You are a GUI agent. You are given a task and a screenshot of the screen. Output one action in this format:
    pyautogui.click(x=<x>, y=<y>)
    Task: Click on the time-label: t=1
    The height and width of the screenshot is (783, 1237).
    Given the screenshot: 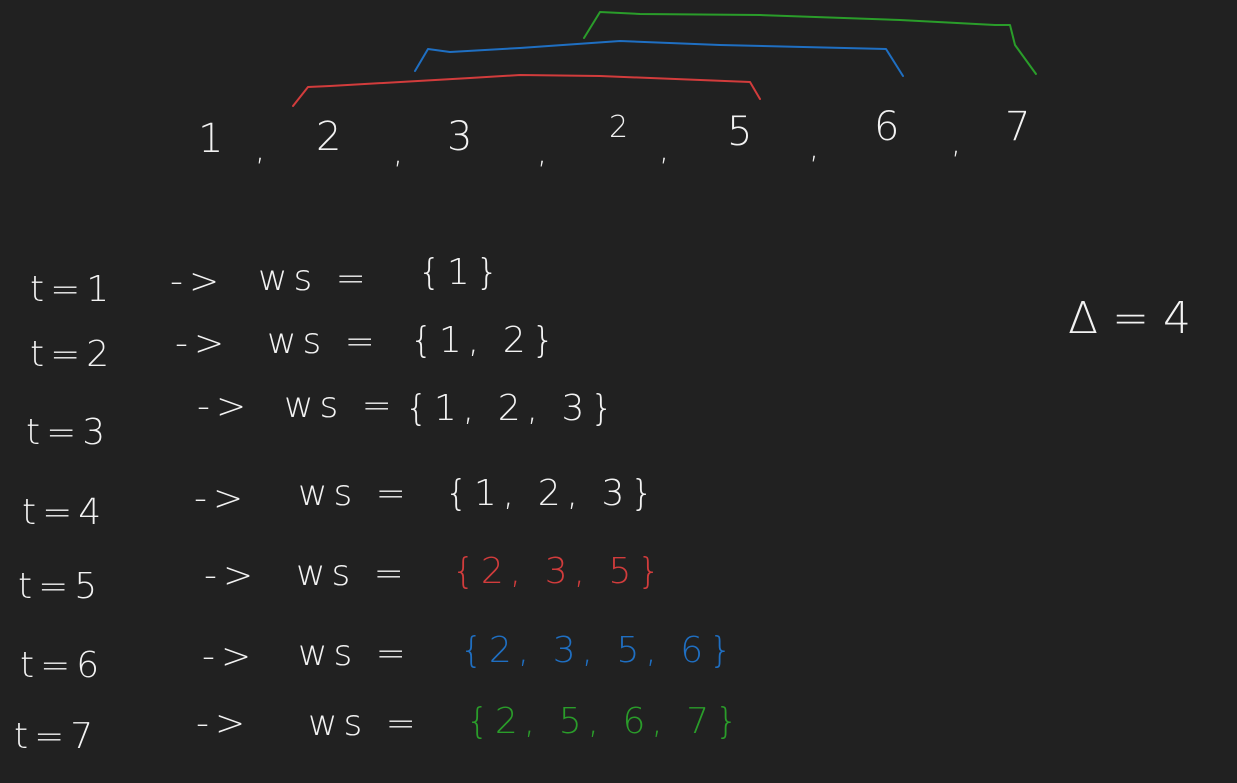 What is the action you would take?
    pyautogui.click(x=72, y=289)
    